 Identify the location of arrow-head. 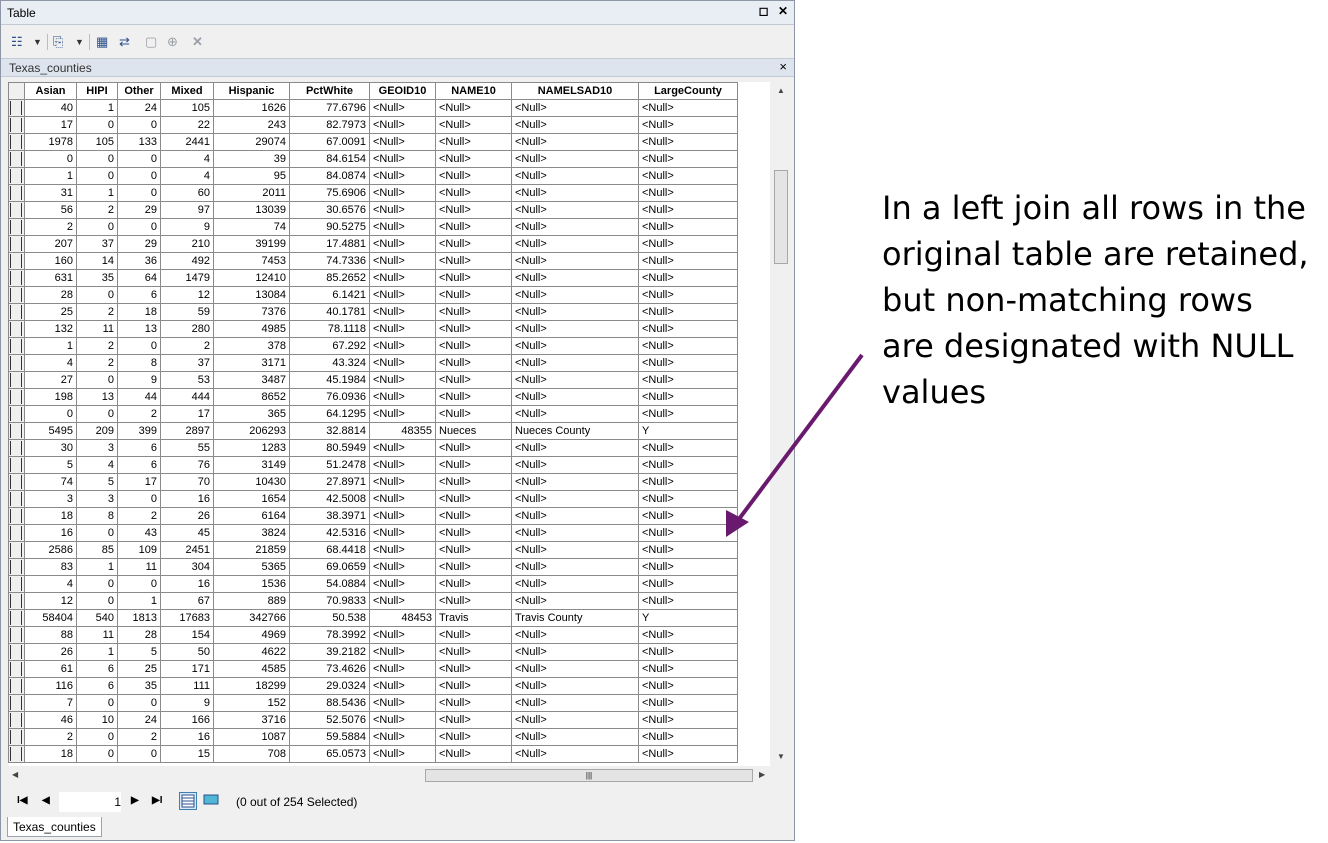
(737, 523).